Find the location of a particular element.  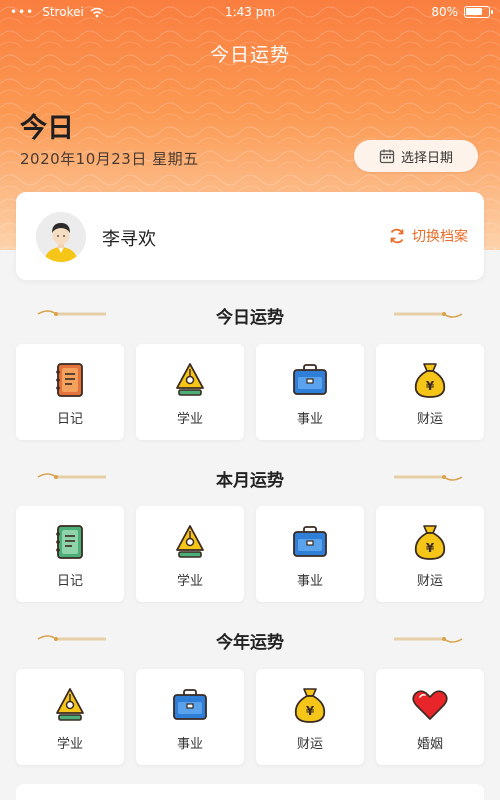

section-grid-month: 日记 学业 事业 ¥ 财运 is located at coordinates (250, 554).